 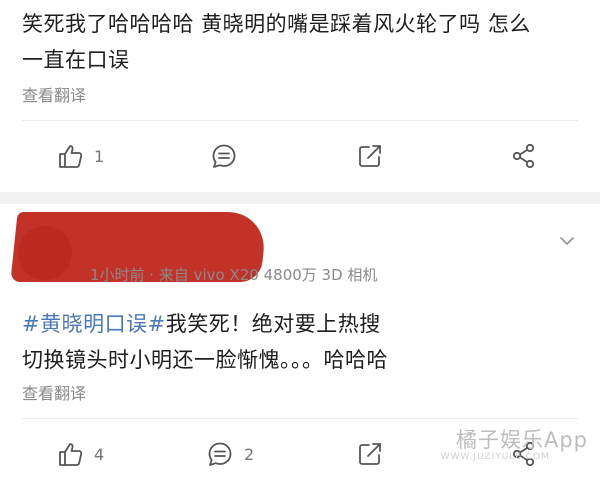 I want to click on comment-text-line-1: #黄晓明口误#我笑死！绝对要上热搜, so click(x=205, y=324).